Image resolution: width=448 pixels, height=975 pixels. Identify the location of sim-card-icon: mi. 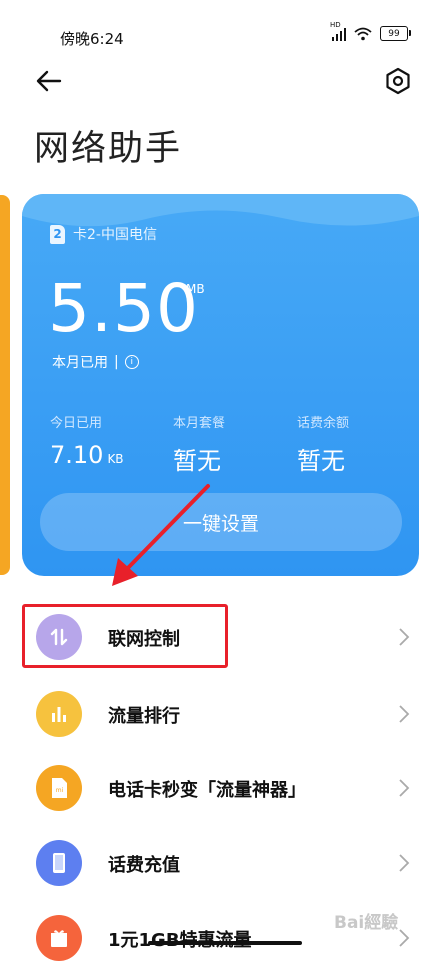
(59, 788).